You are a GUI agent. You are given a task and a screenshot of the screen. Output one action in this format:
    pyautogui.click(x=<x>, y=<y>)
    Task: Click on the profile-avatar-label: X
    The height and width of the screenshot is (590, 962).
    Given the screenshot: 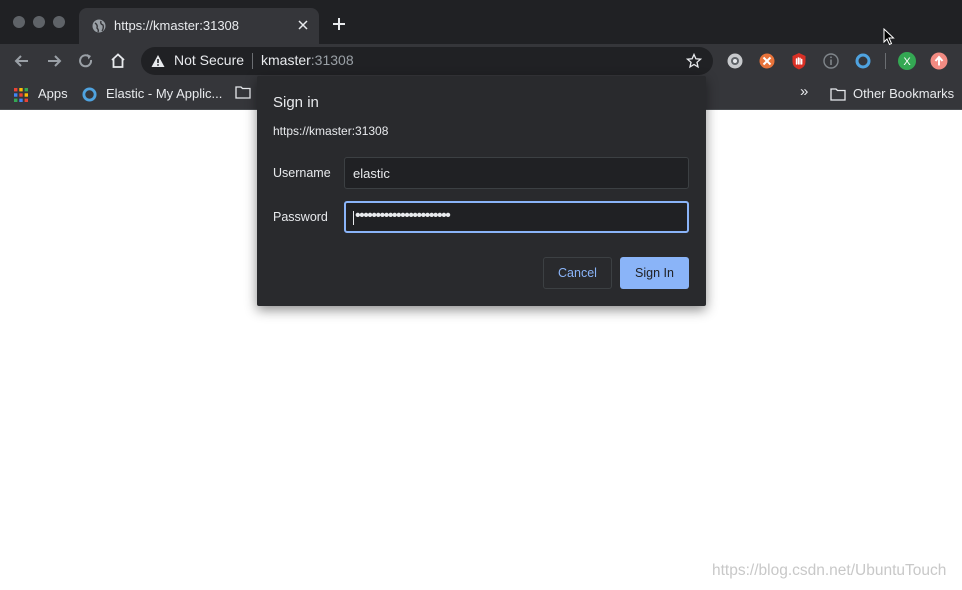 What is the action you would take?
    pyautogui.click(x=907, y=62)
    